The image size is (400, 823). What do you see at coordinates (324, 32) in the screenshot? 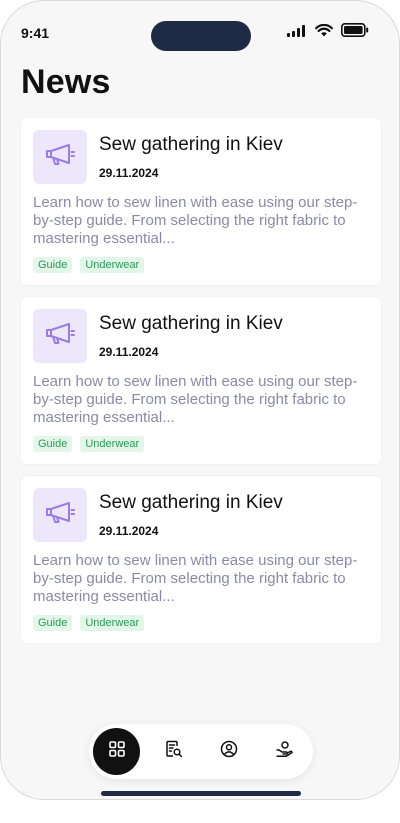
I see `wifi-icon` at bounding box center [324, 32].